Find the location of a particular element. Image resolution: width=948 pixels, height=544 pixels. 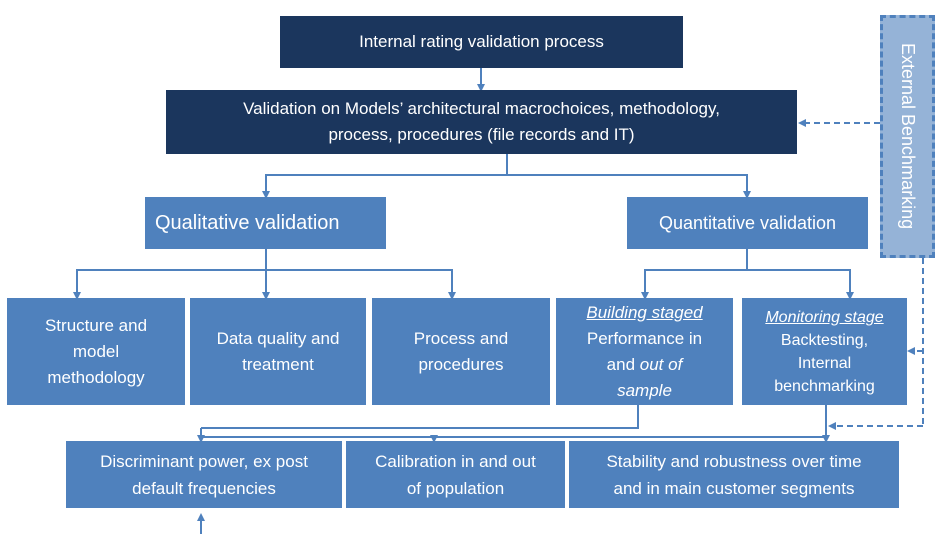

monitoring-to-outcomes-line is located at coordinates (514, 421).